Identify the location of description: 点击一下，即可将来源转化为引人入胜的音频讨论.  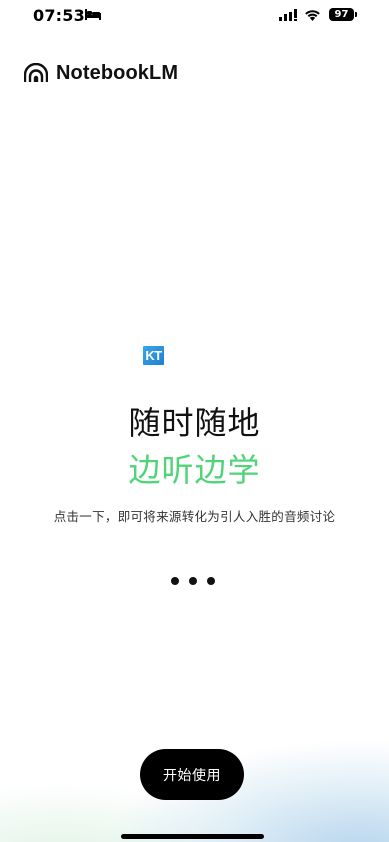
(194, 516).